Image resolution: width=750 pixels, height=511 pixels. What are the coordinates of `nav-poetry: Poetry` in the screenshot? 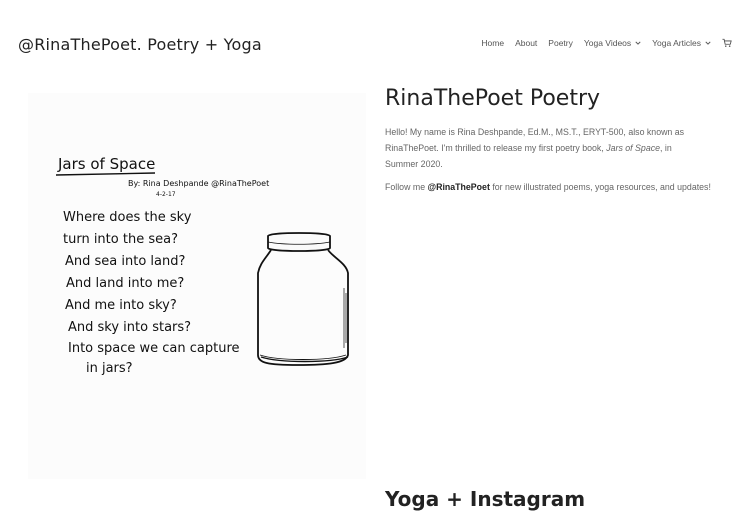 It's located at (560, 43).